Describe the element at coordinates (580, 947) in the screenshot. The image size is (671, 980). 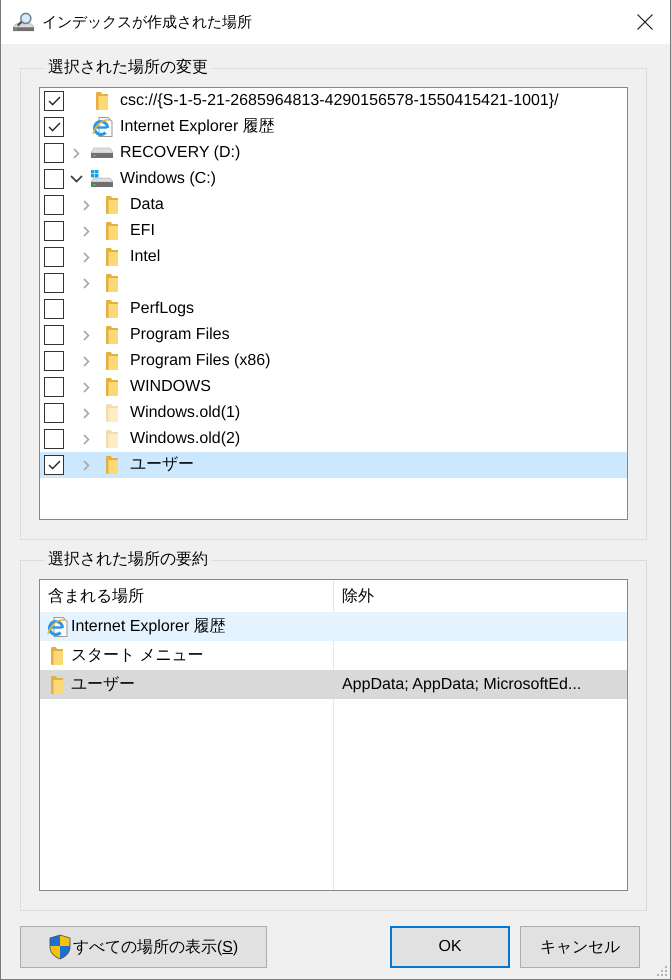
I see `cancel-button: キャンセル` at that location.